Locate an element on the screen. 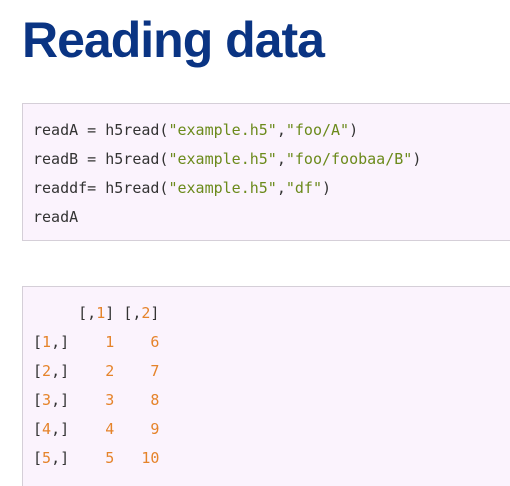 This screenshot has height=486, width=510. column-index: 1 is located at coordinates (101, 313).